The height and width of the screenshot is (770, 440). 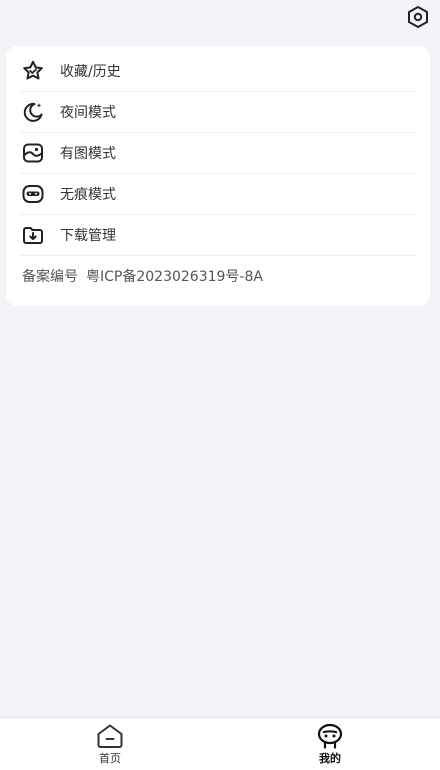 I want to click on mask-icon, so click(x=33, y=194).